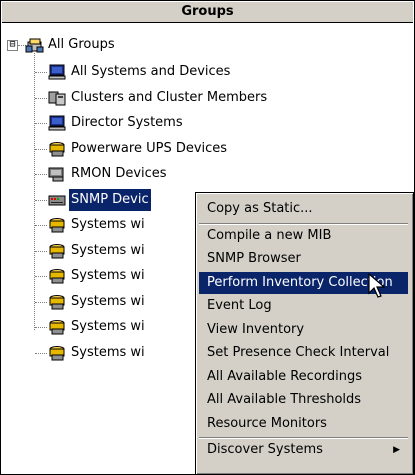 This screenshot has width=415, height=475. I want to click on collapse-expander: ⊟, so click(12, 45).